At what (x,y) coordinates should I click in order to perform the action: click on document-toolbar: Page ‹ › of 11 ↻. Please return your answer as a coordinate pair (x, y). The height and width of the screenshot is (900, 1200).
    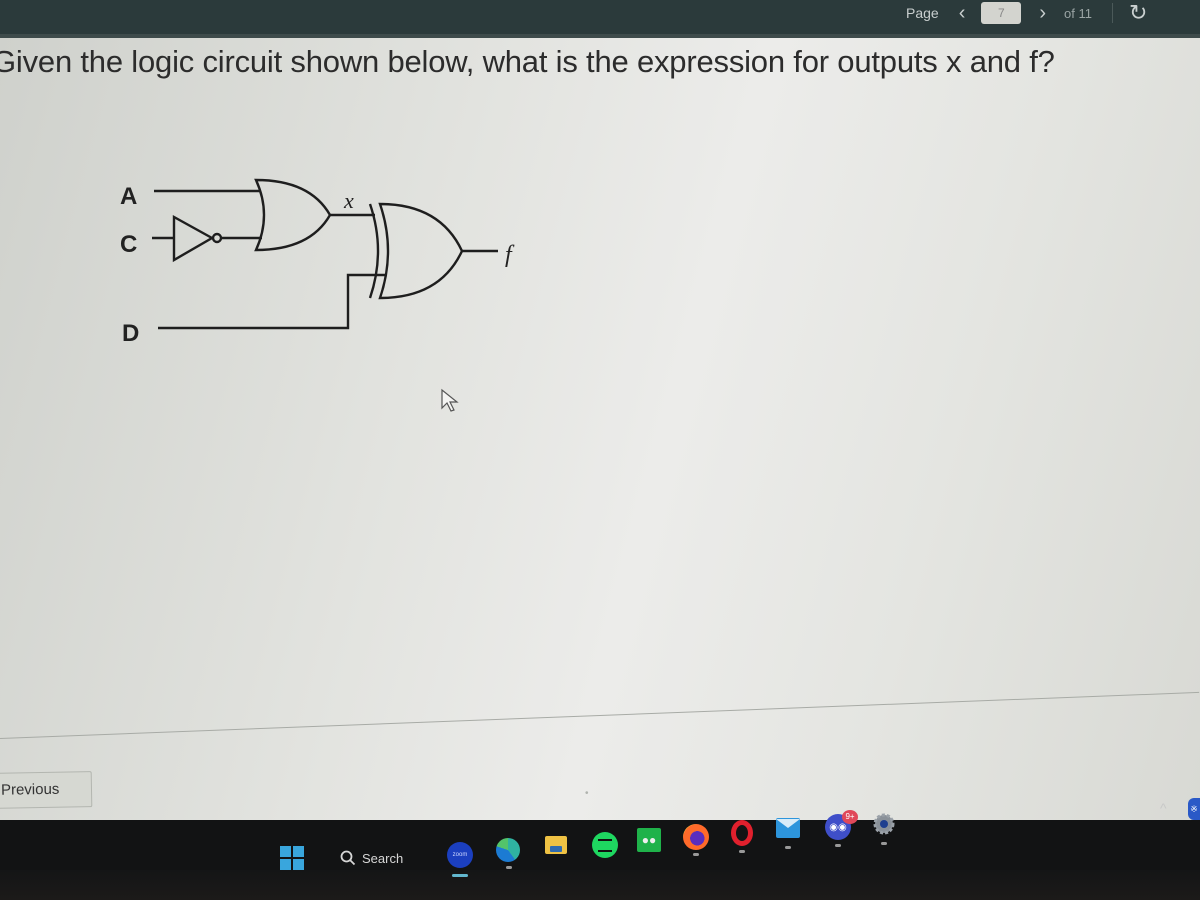
    Looking at the image, I should click on (600, 19).